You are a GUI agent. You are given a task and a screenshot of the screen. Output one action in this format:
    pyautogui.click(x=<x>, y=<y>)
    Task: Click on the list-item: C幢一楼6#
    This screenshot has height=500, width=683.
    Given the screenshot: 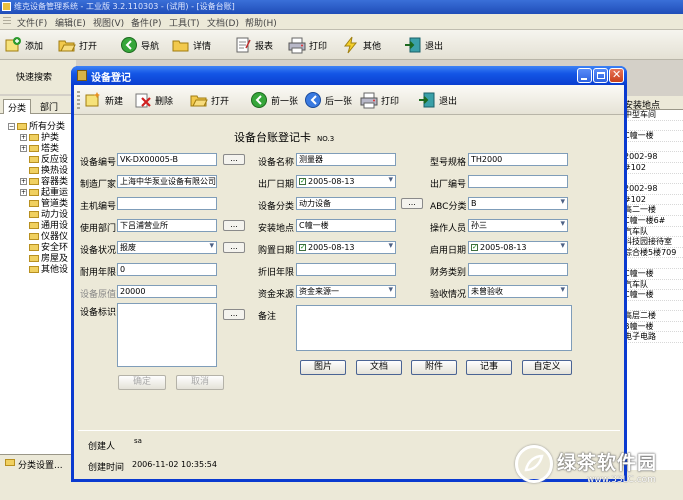 What is the action you would take?
    pyautogui.click(x=652, y=221)
    